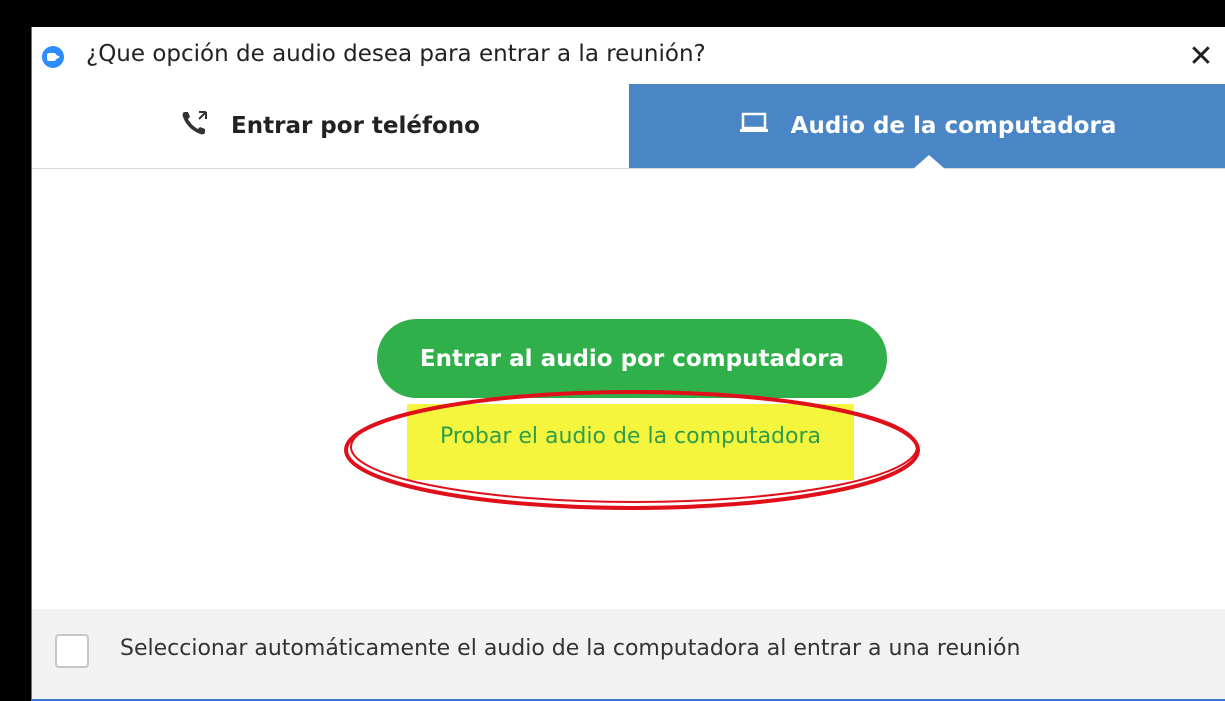  I want to click on laptop-icon, so click(754, 126).